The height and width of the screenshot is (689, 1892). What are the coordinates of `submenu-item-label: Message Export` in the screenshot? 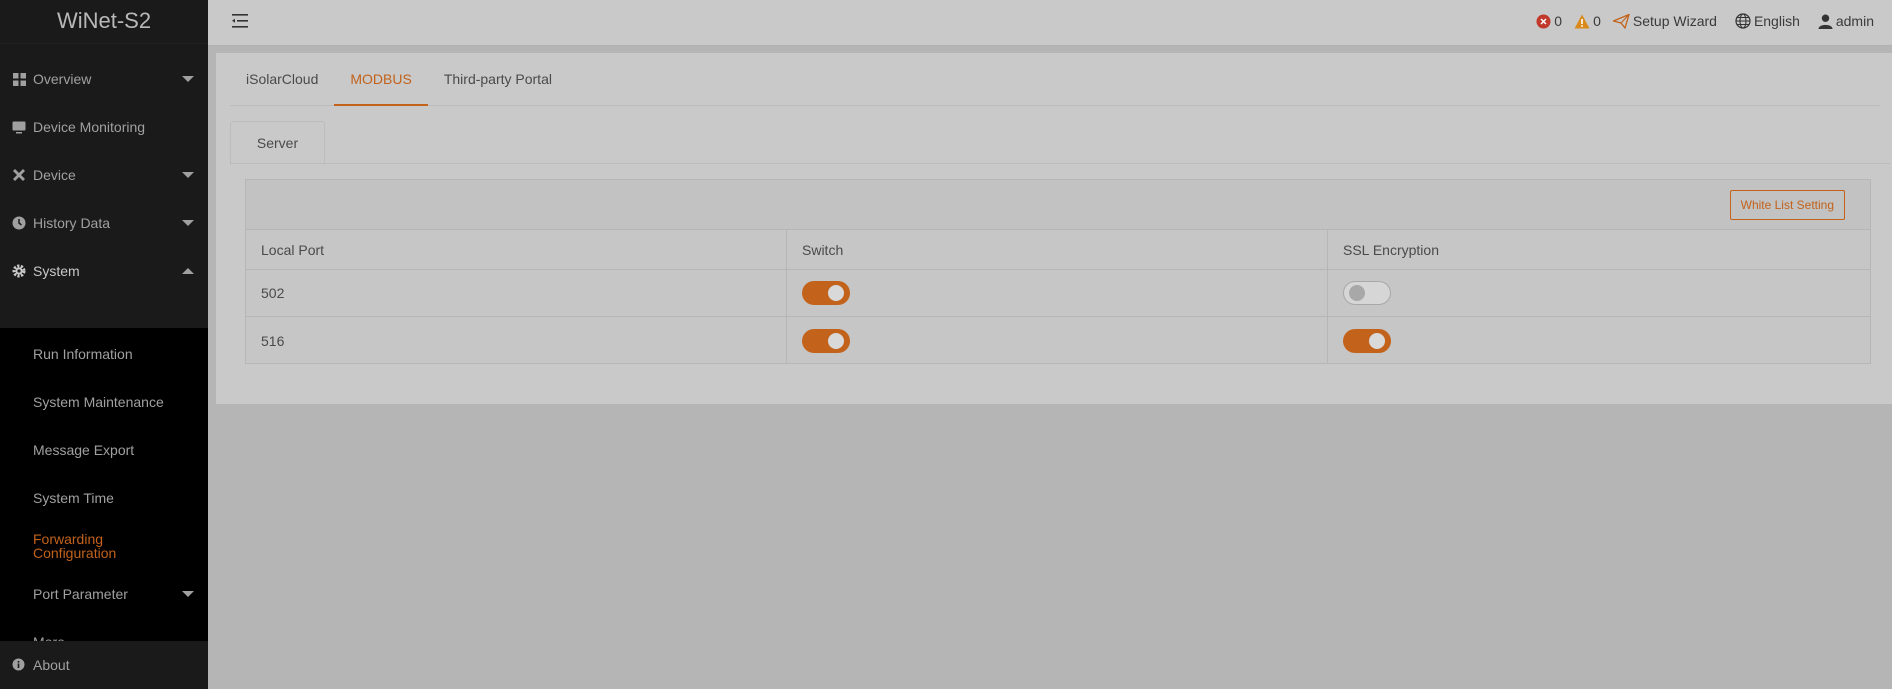 It's located at (84, 450).